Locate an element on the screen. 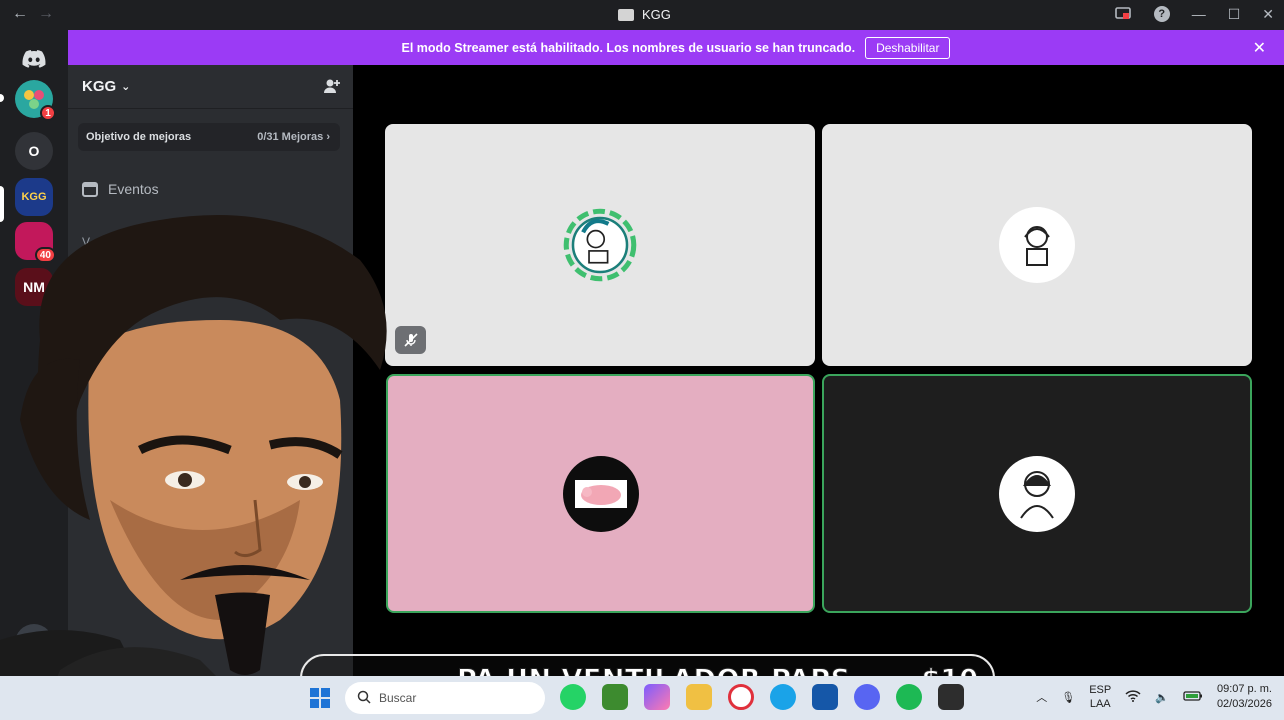 This screenshot has height=720, width=1284. spotify-icon is located at coordinates (909, 697).